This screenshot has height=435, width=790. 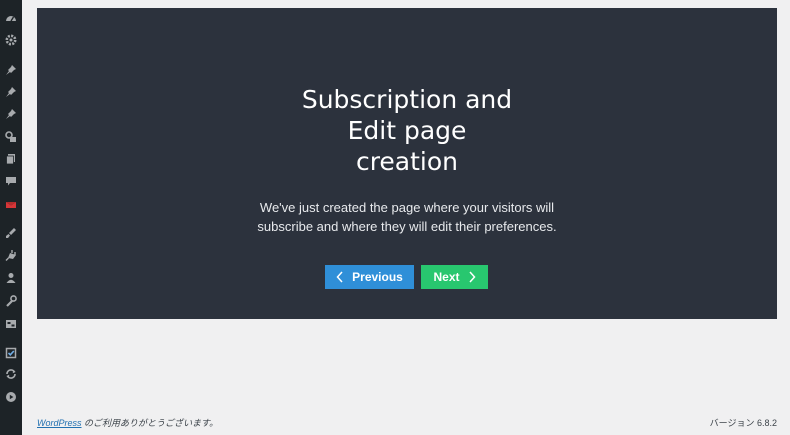 What do you see at coordinates (11, 255) in the screenshot?
I see `plugins-icon` at bounding box center [11, 255].